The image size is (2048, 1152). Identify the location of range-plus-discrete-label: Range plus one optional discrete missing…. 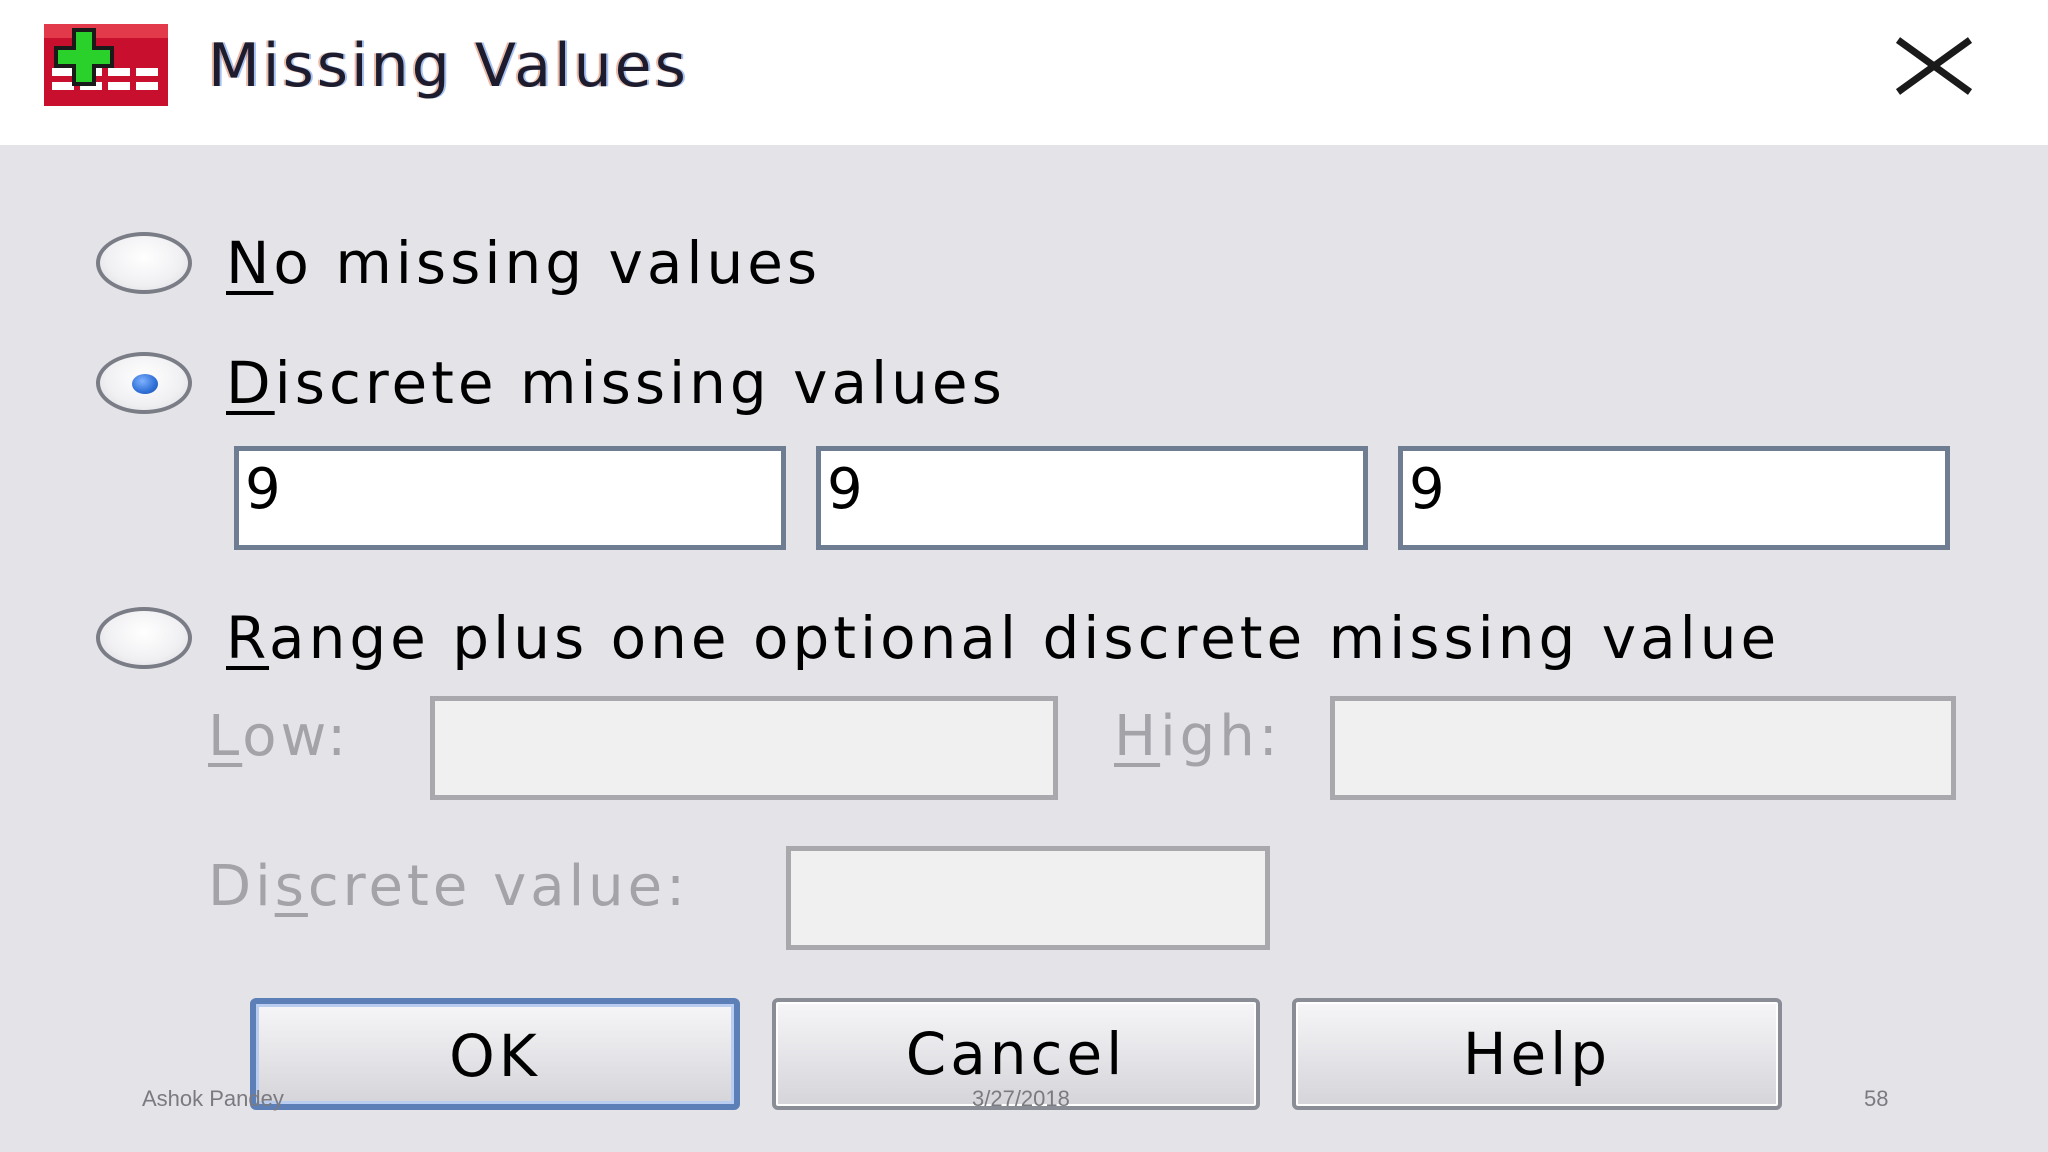
(1003, 638).